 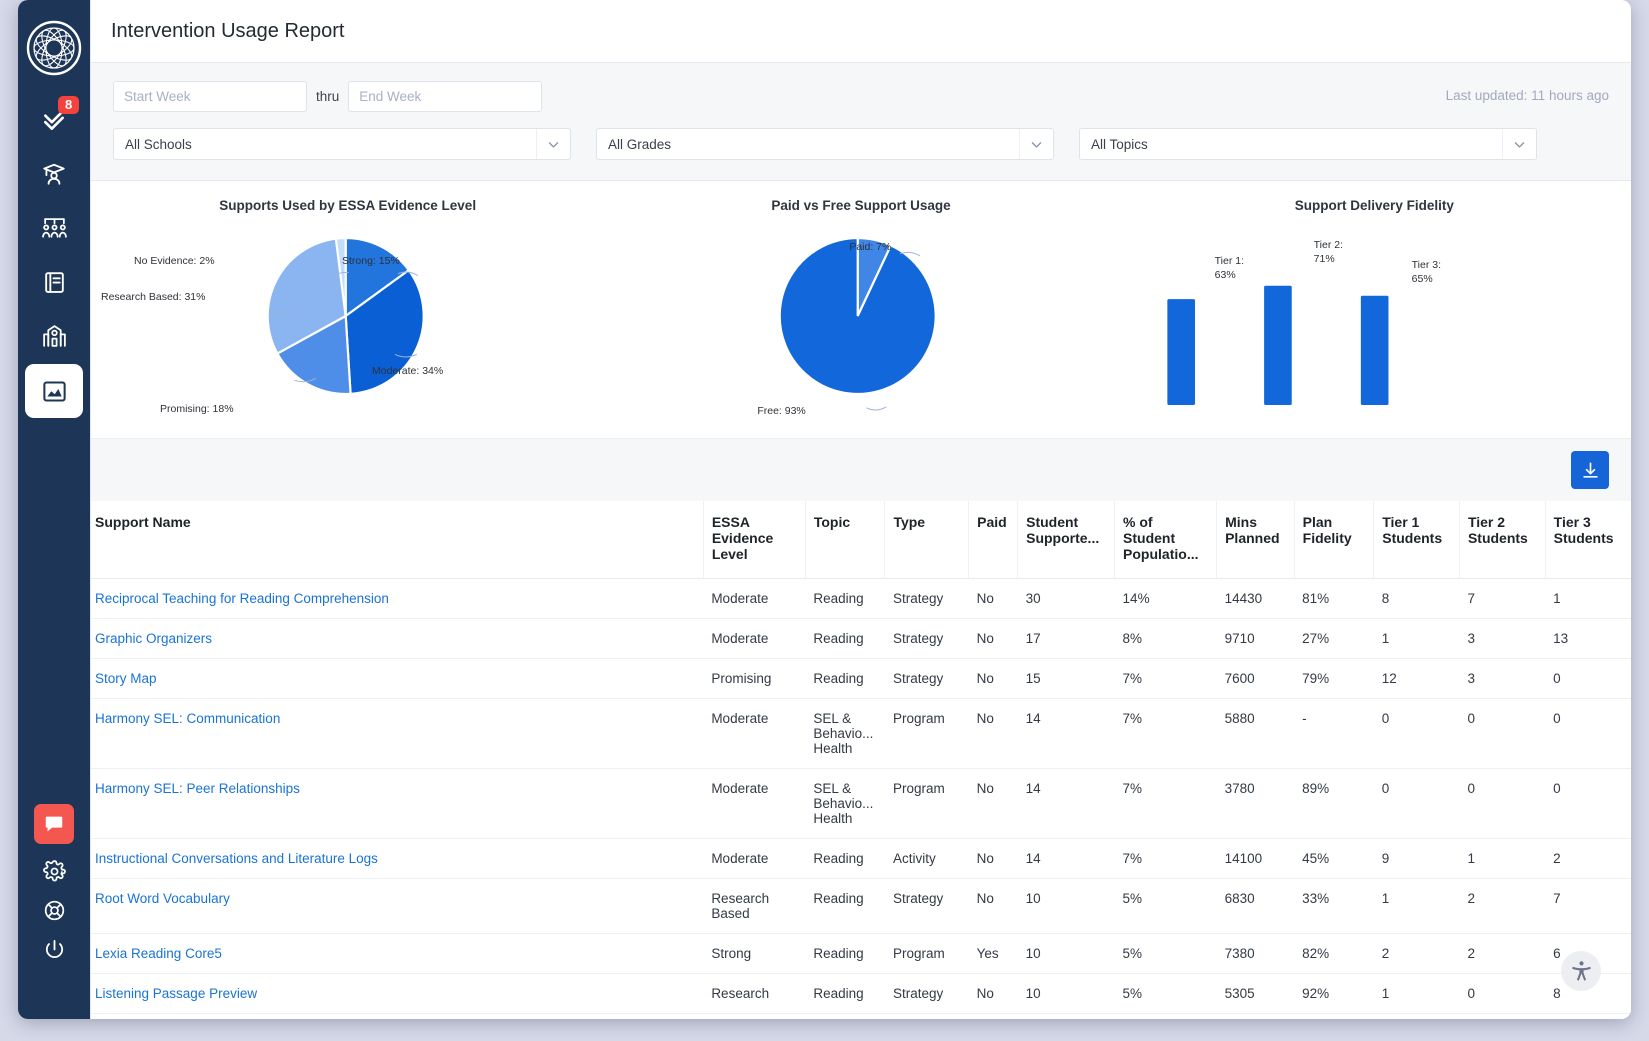 What do you see at coordinates (153, 638) in the screenshot?
I see `support-name-link: Graphic Organizers` at bounding box center [153, 638].